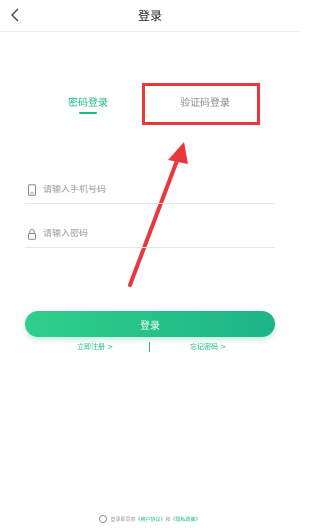 This screenshot has height=528, width=320. I want to click on forgot-password-link: 忘记密码 >, so click(208, 347).